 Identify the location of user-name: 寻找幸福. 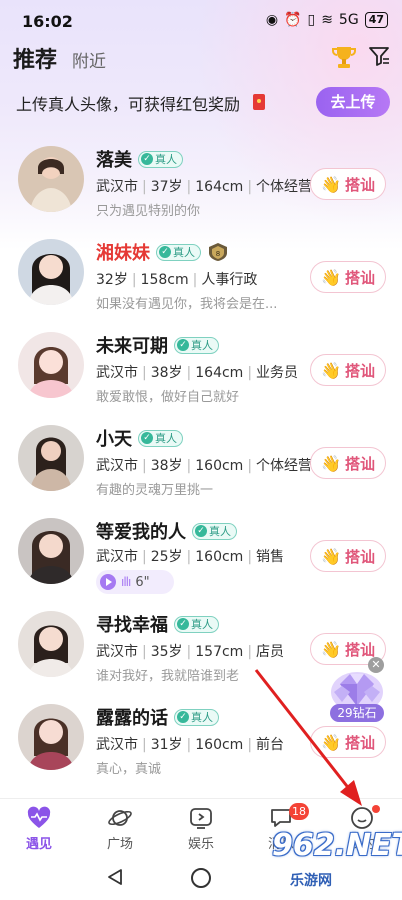
(132, 625).